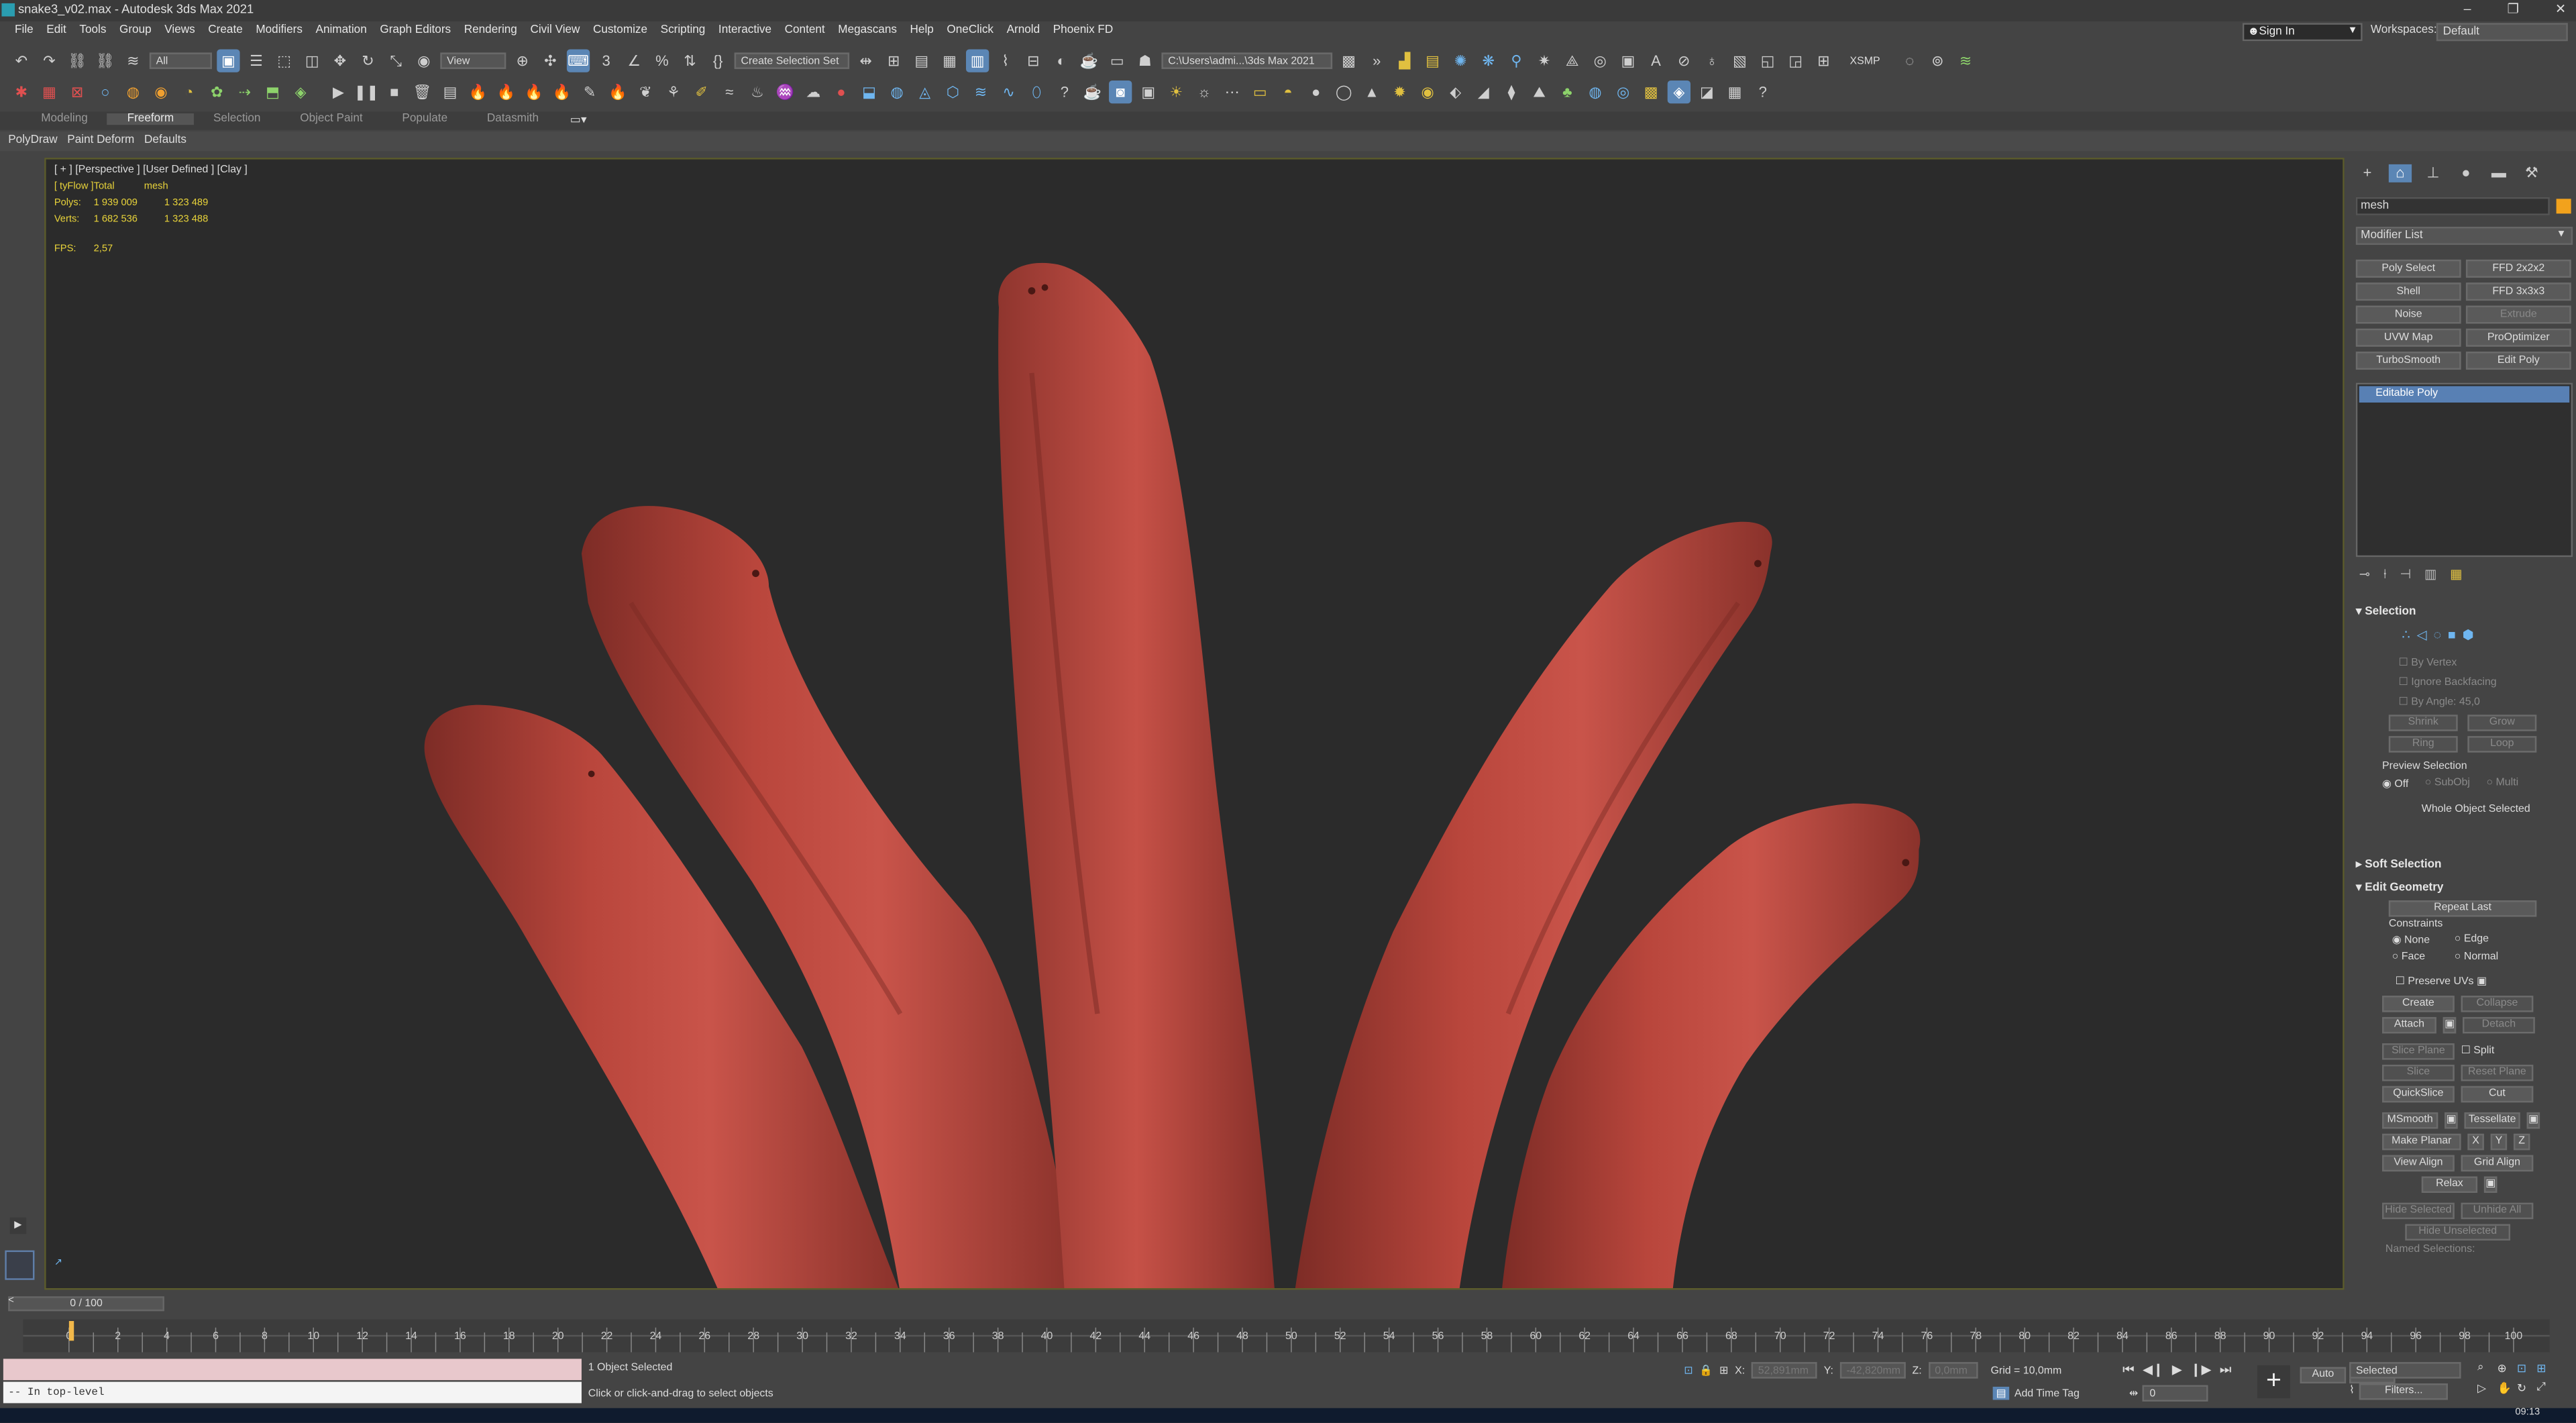 This screenshot has height=1423, width=2576. What do you see at coordinates (1064, 92) in the screenshot?
I see `help-icon: ?` at bounding box center [1064, 92].